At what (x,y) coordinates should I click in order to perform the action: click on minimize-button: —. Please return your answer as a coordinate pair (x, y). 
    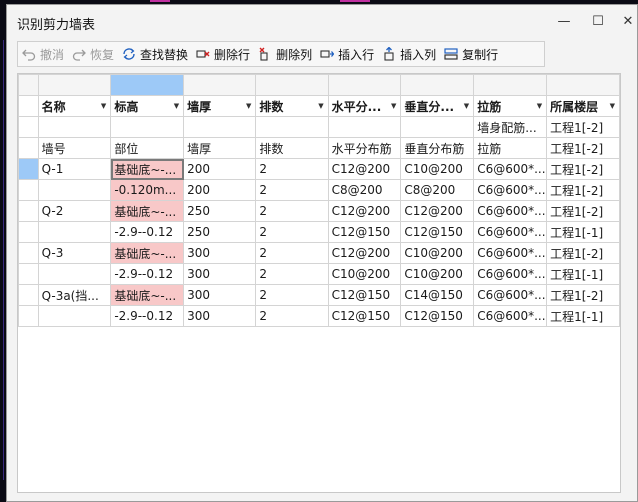
    Looking at the image, I should click on (564, 22).